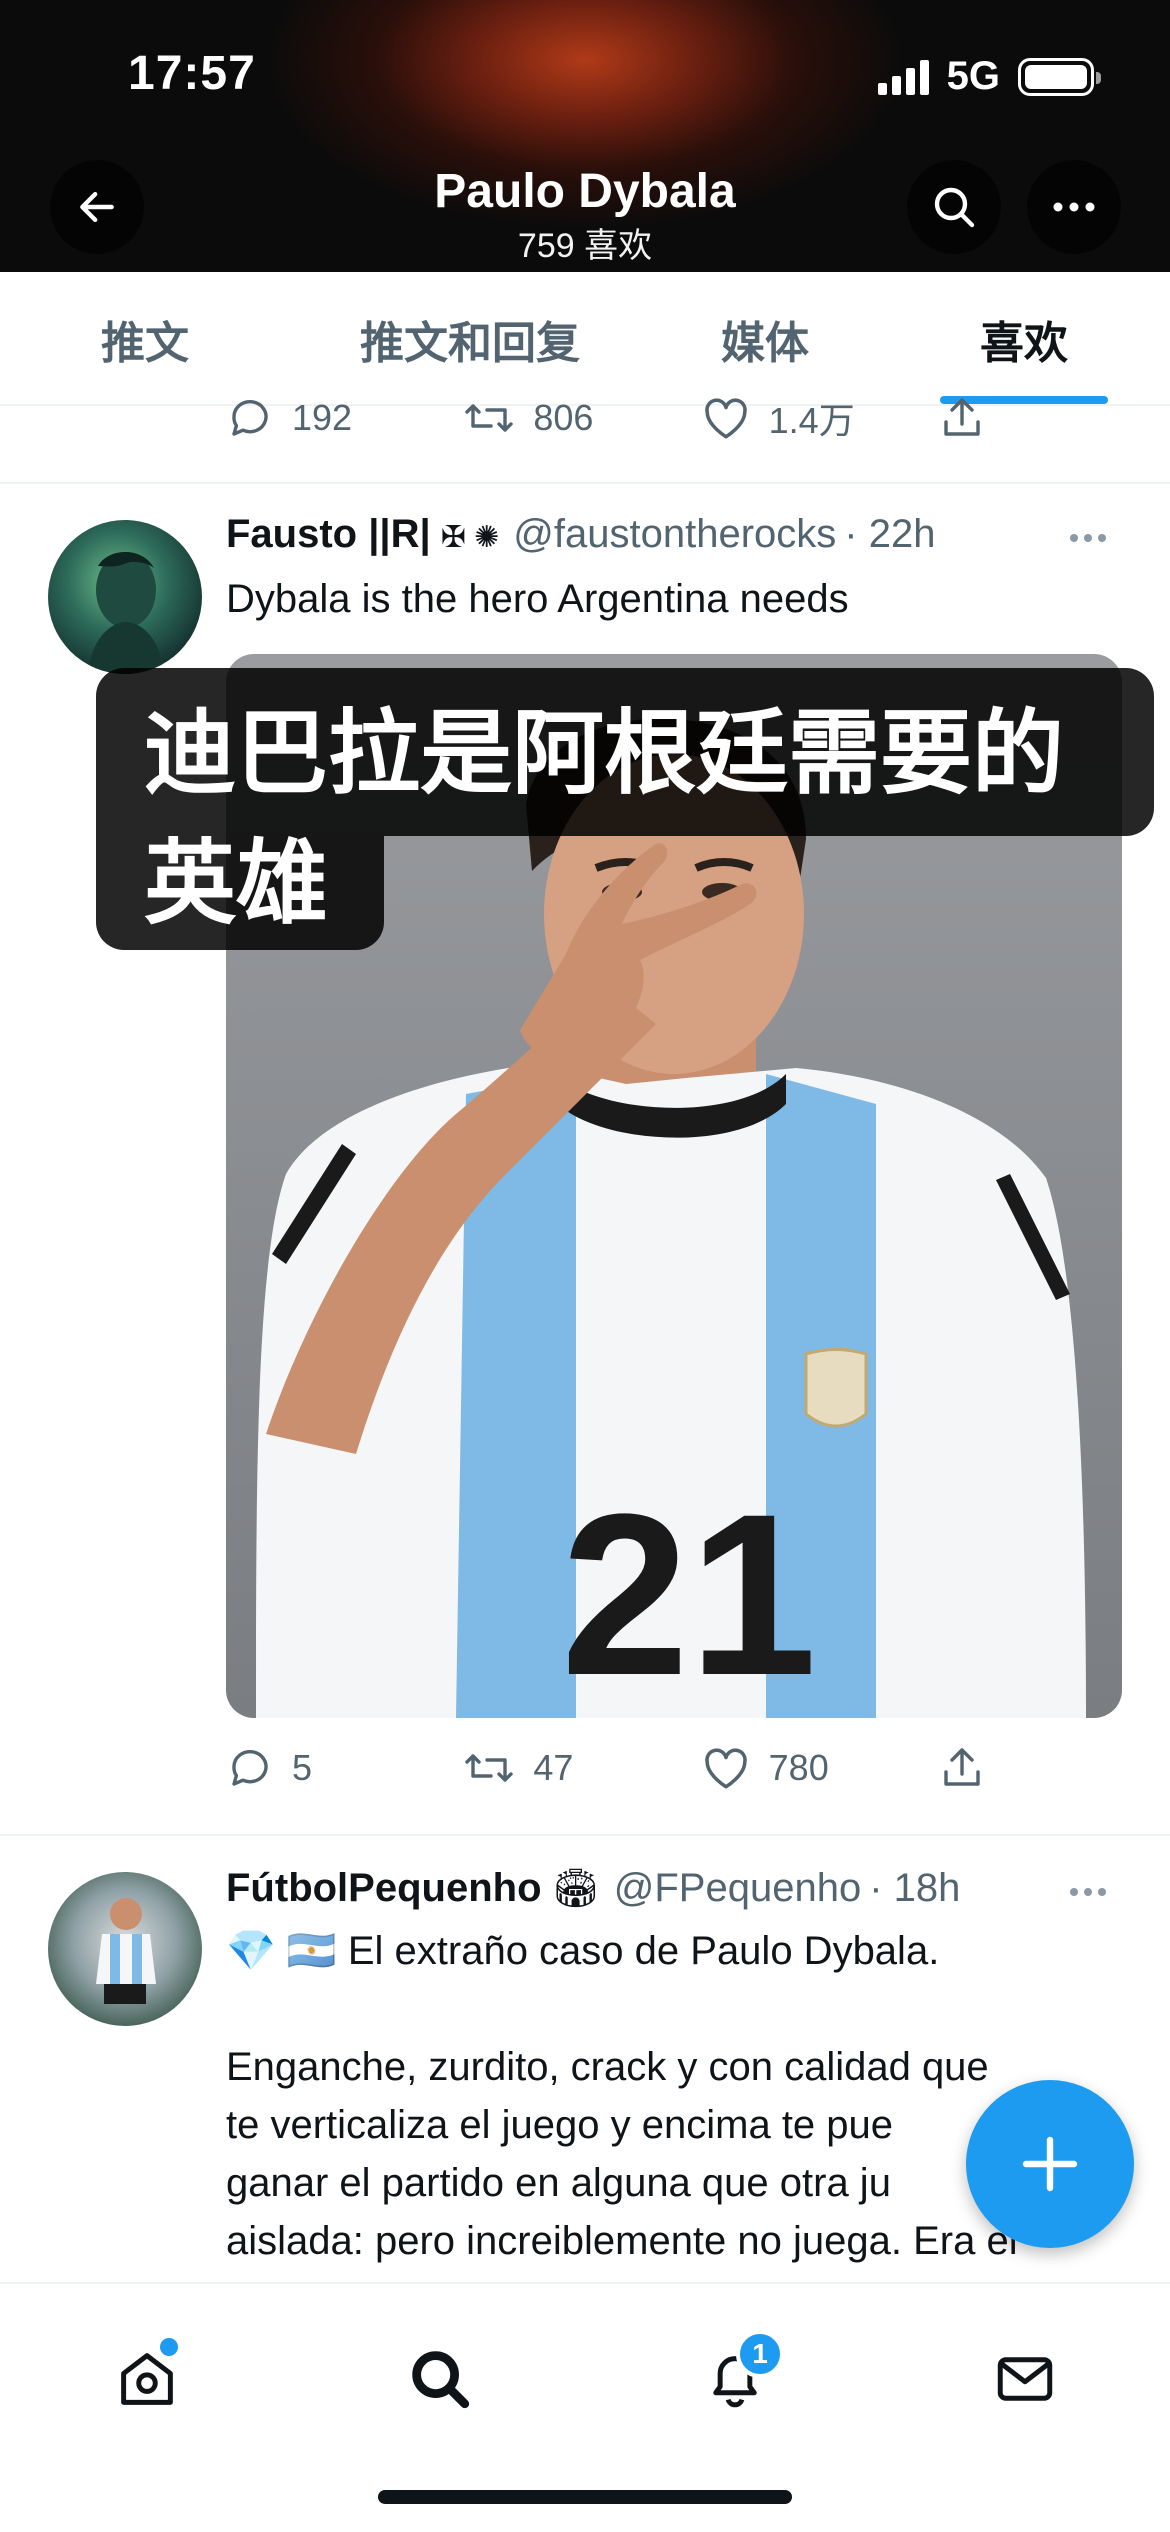 The width and height of the screenshot is (1170, 2532). Describe the element at coordinates (811, 420) in the screenshot. I see `like-count: 1.4万` at that location.